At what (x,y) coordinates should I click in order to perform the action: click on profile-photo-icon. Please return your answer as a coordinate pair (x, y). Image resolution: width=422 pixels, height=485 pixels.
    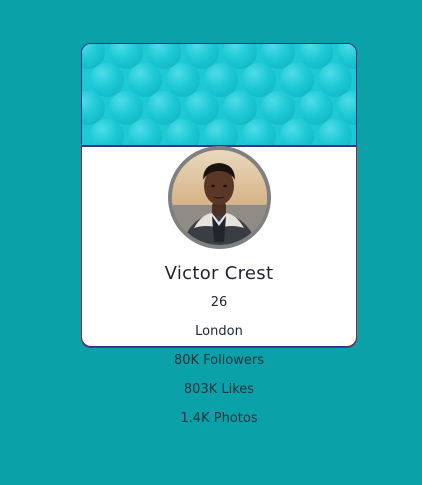
    Looking at the image, I should click on (219, 197).